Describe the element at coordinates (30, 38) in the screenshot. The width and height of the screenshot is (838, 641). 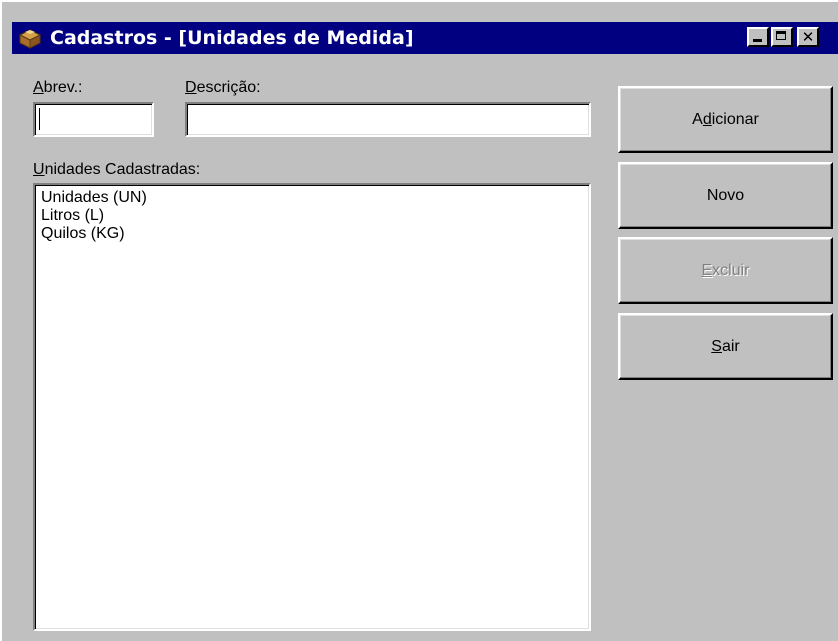
I see `box-app-icon` at that location.